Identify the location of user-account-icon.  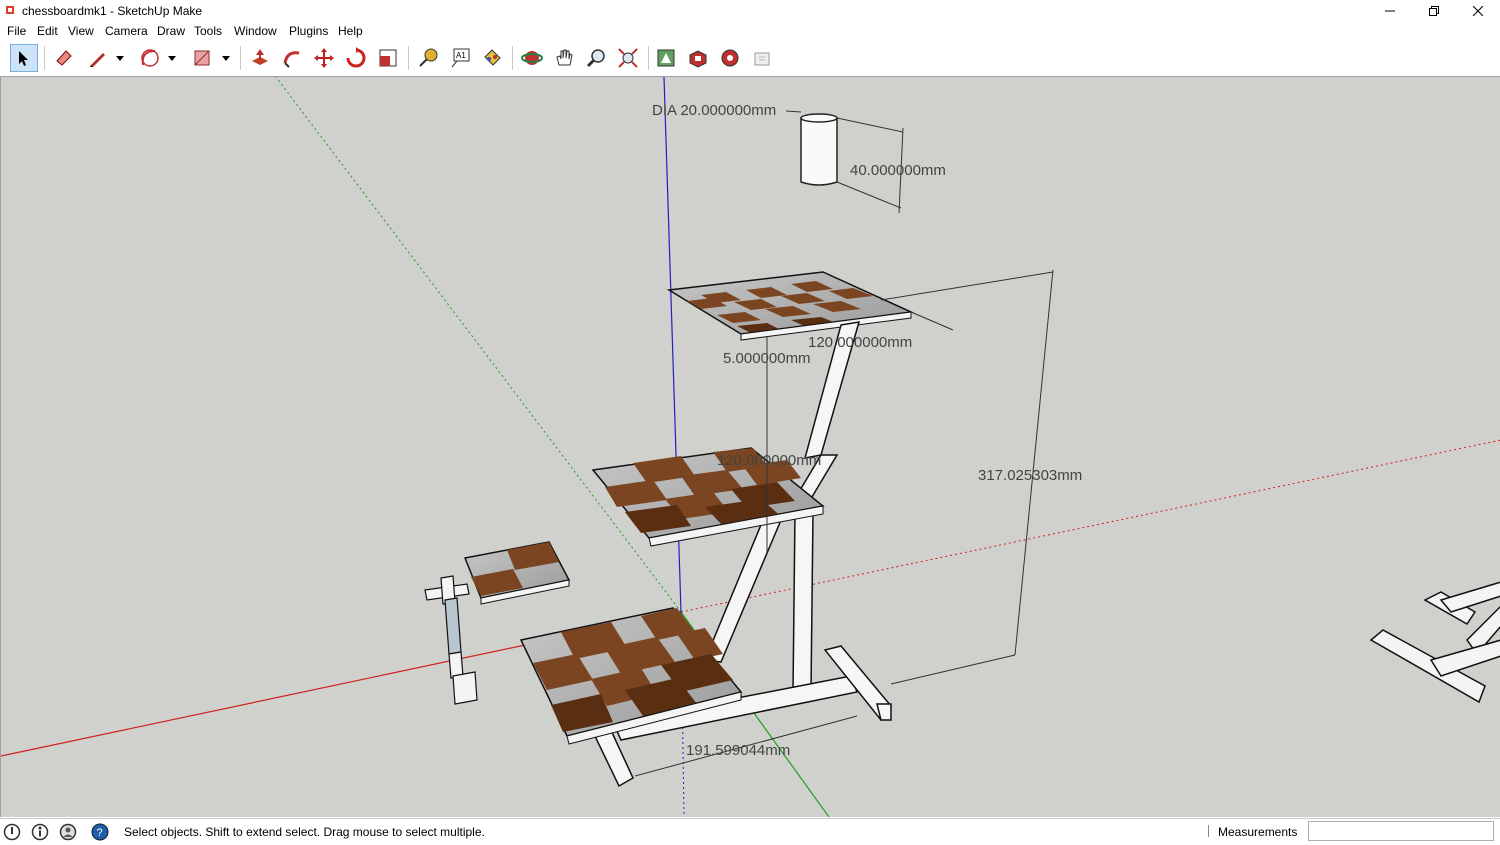
(68, 832).